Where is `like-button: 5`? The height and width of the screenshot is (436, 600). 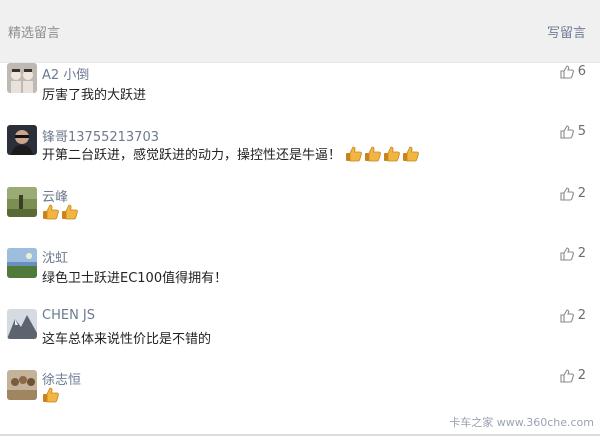
like-button: 5 is located at coordinates (573, 131).